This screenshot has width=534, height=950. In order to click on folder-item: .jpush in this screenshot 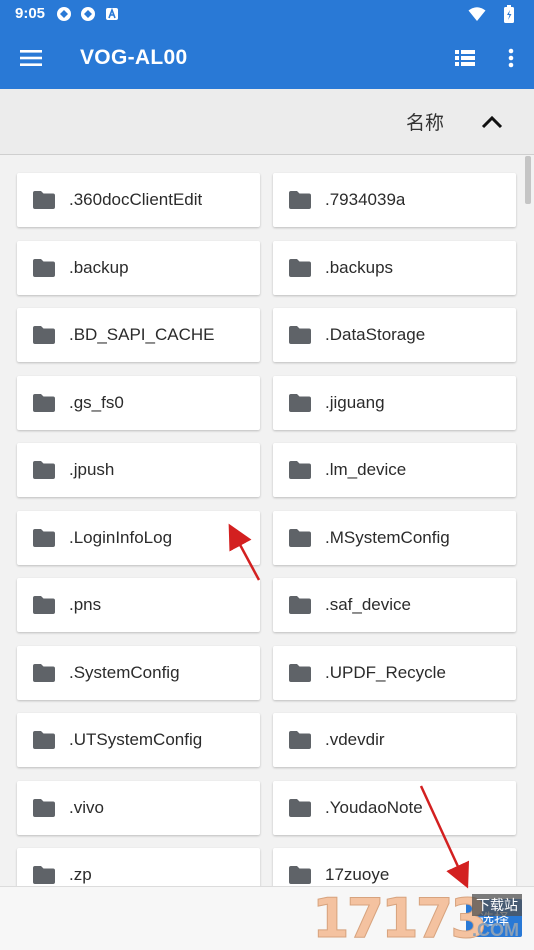, I will do `click(138, 470)`.